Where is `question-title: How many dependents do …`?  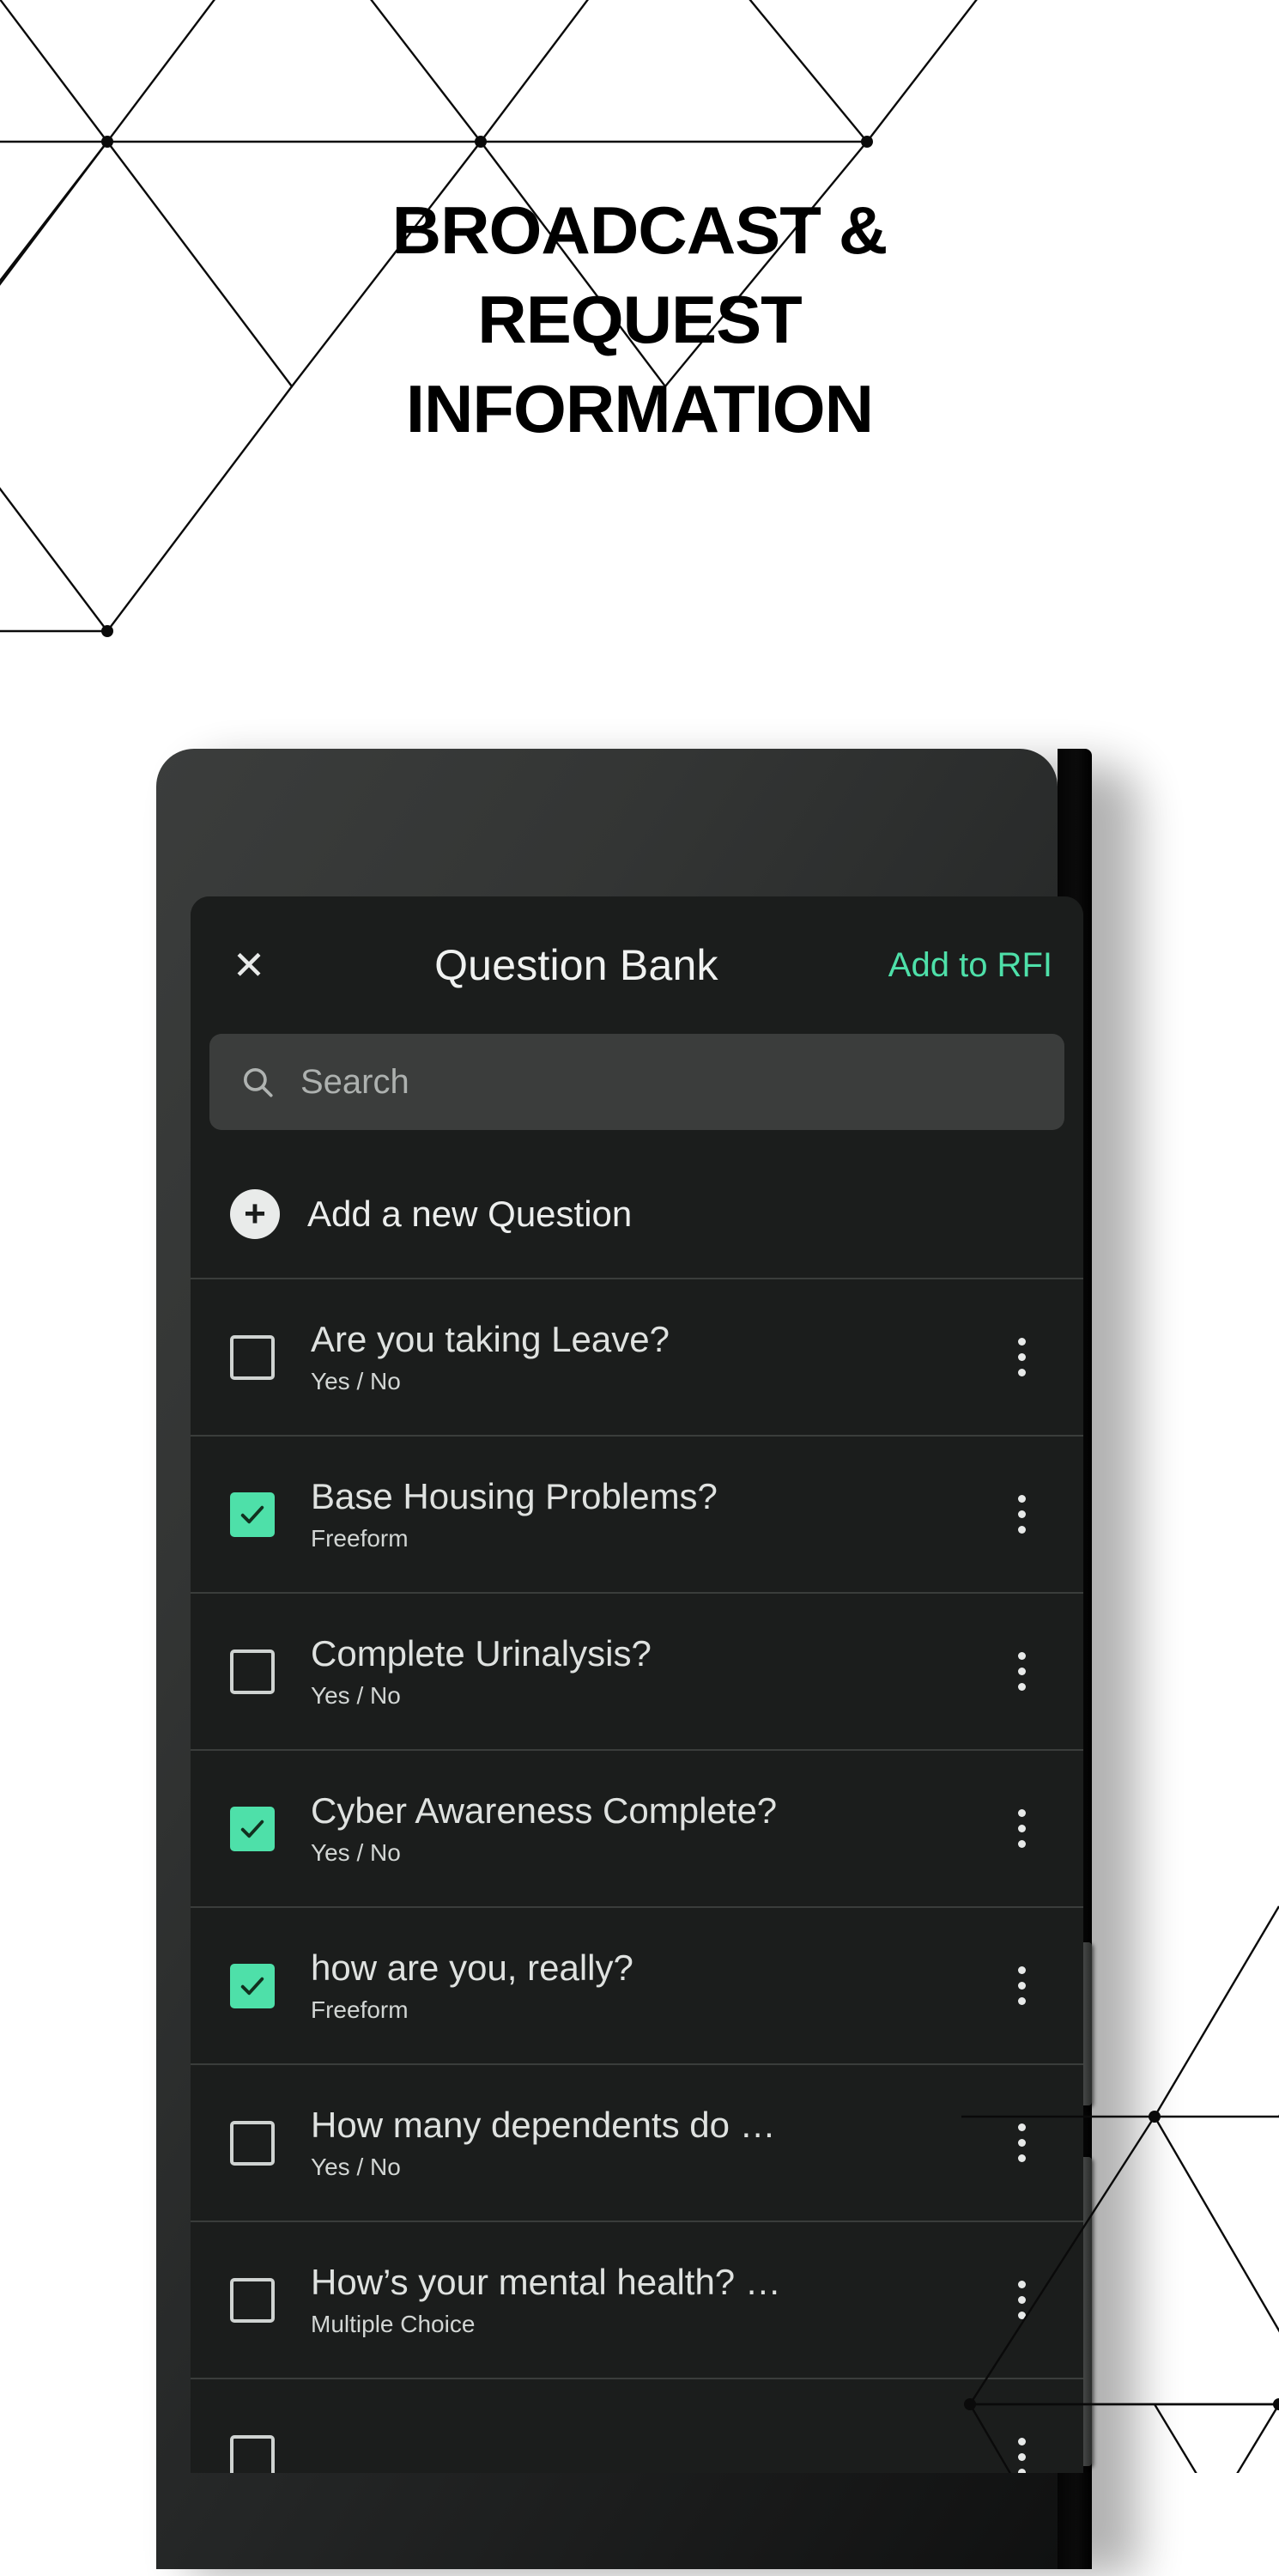
question-title: How many dependents do … is located at coordinates (543, 2124).